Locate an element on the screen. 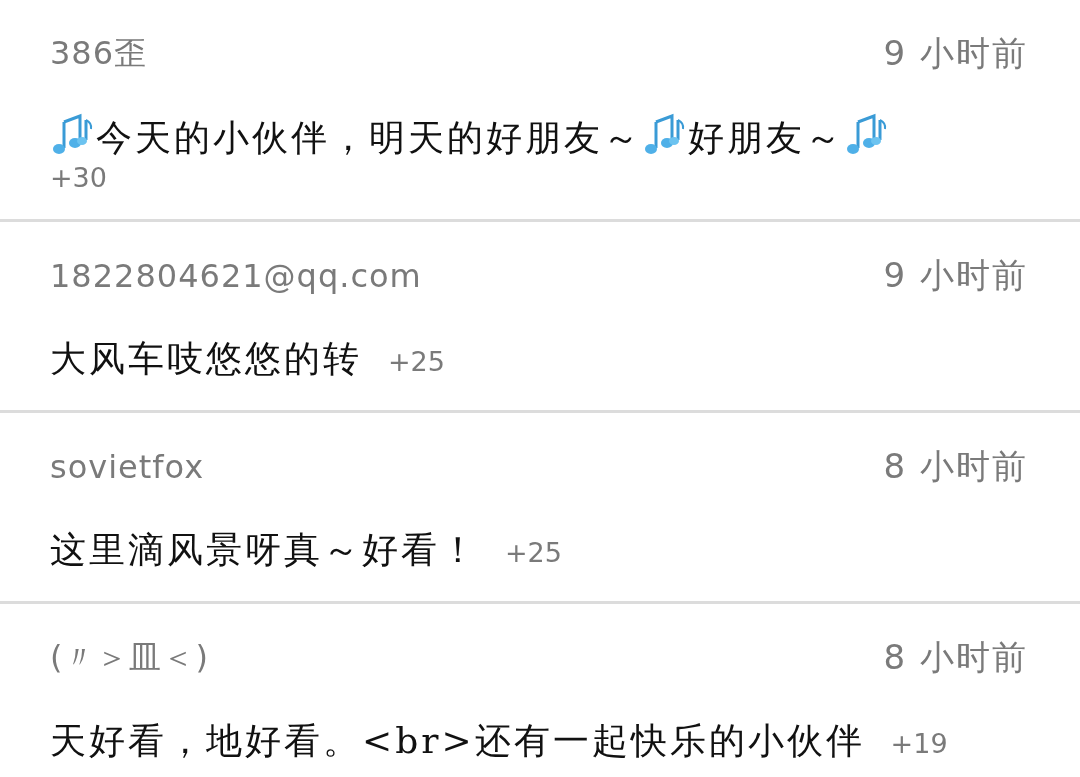 Image resolution: width=1080 pixels, height=777 pixels. username: sovietfox is located at coordinates (127, 467).